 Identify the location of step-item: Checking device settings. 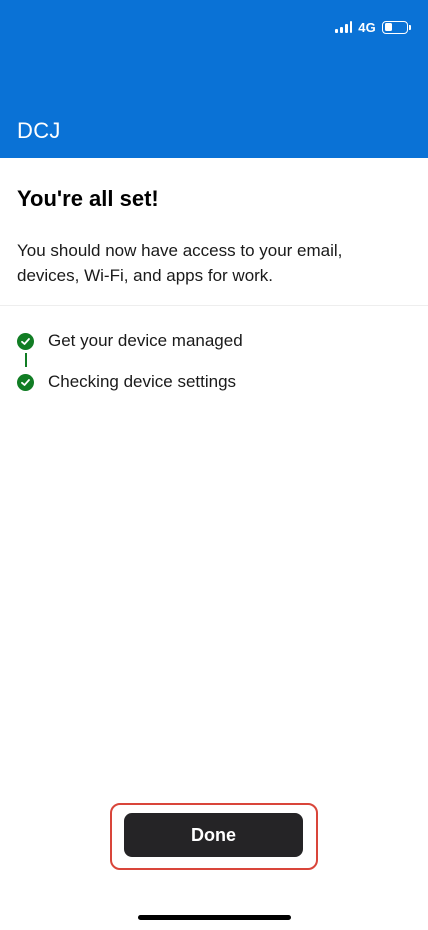
(126, 382).